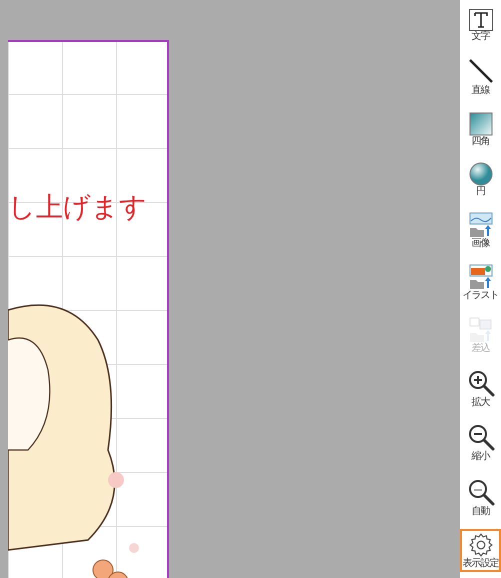 This screenshot has width=501, height=578. I want to click on text-tool-icon, so click(480, 20).